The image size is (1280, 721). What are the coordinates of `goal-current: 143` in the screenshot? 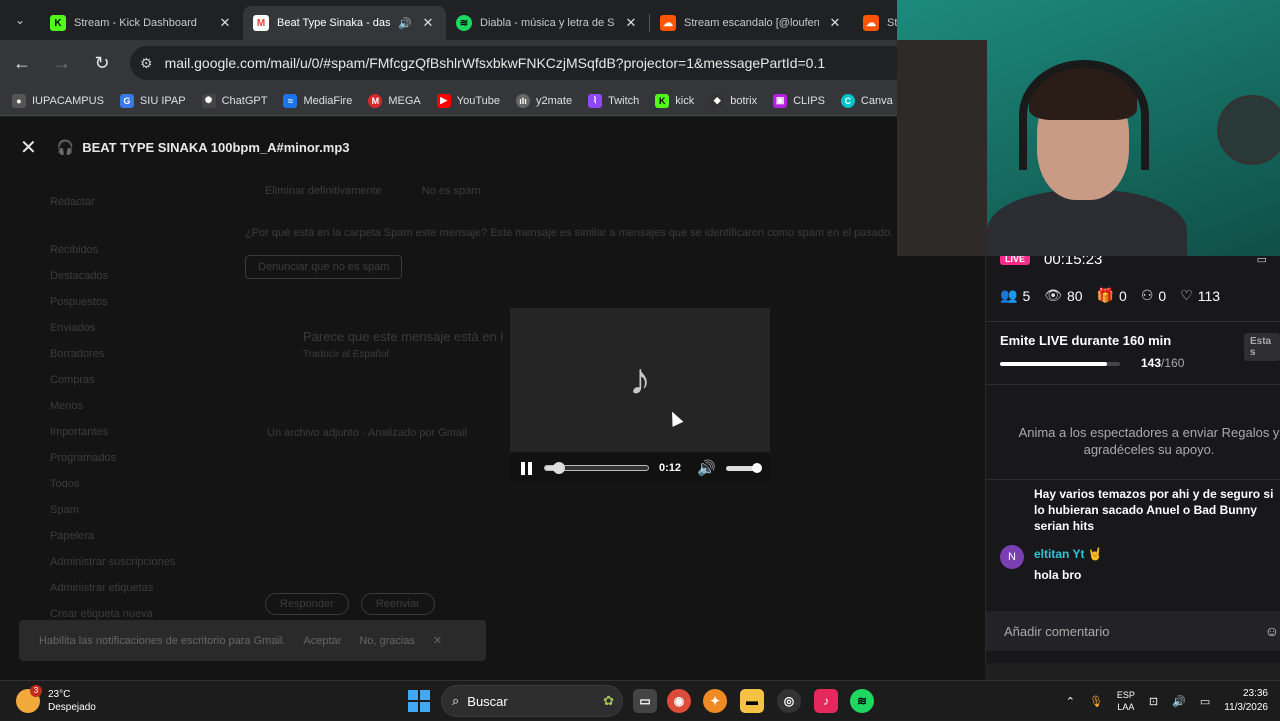 It's located at (1151, 363).